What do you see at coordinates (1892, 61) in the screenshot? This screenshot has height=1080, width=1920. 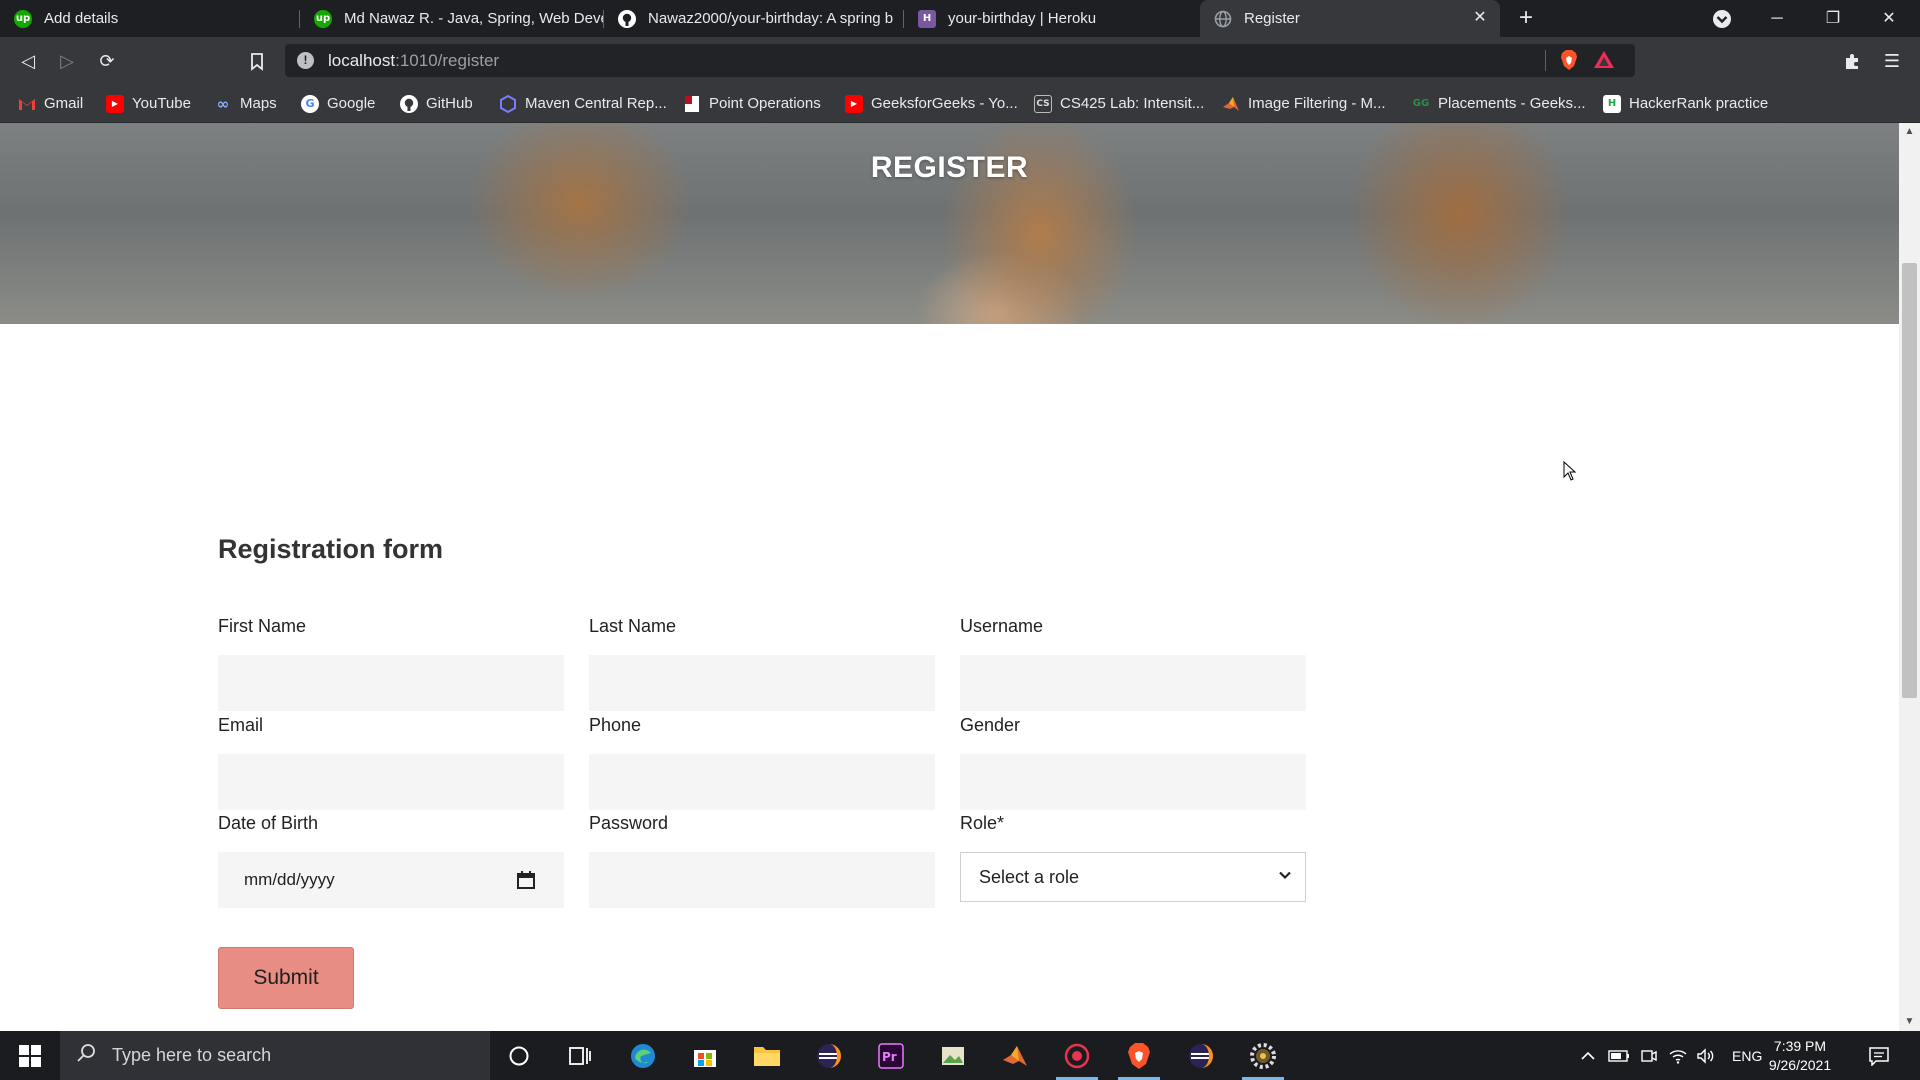 I see `menu-icon: ☰` at bounding box center [1892, 61].